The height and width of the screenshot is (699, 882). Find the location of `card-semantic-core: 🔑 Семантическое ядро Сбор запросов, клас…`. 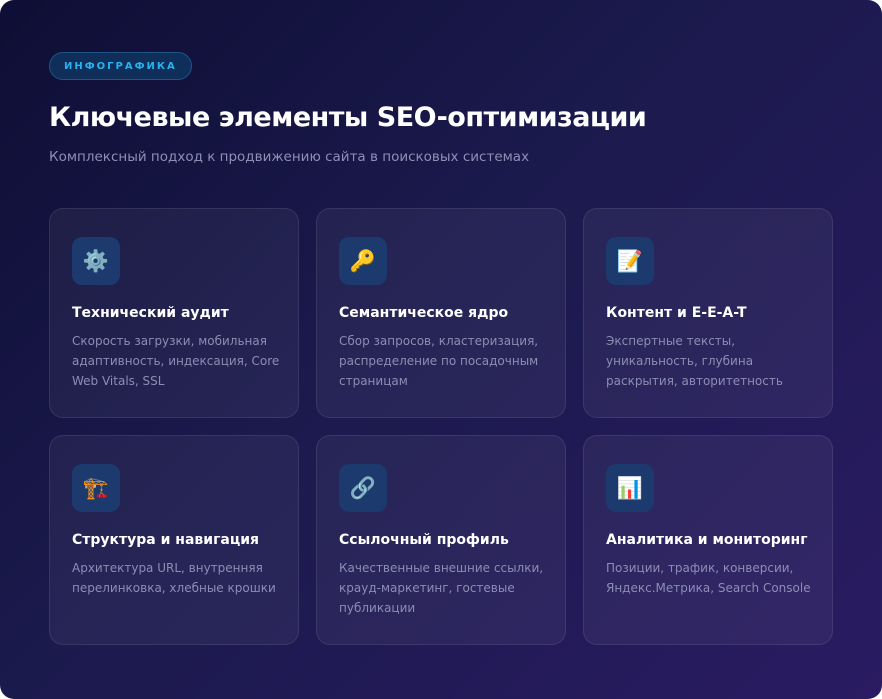

card-semantic-core: 🔑 Семантическое ядро Сбор запросов, клас… is located at coordinates (441, 313).